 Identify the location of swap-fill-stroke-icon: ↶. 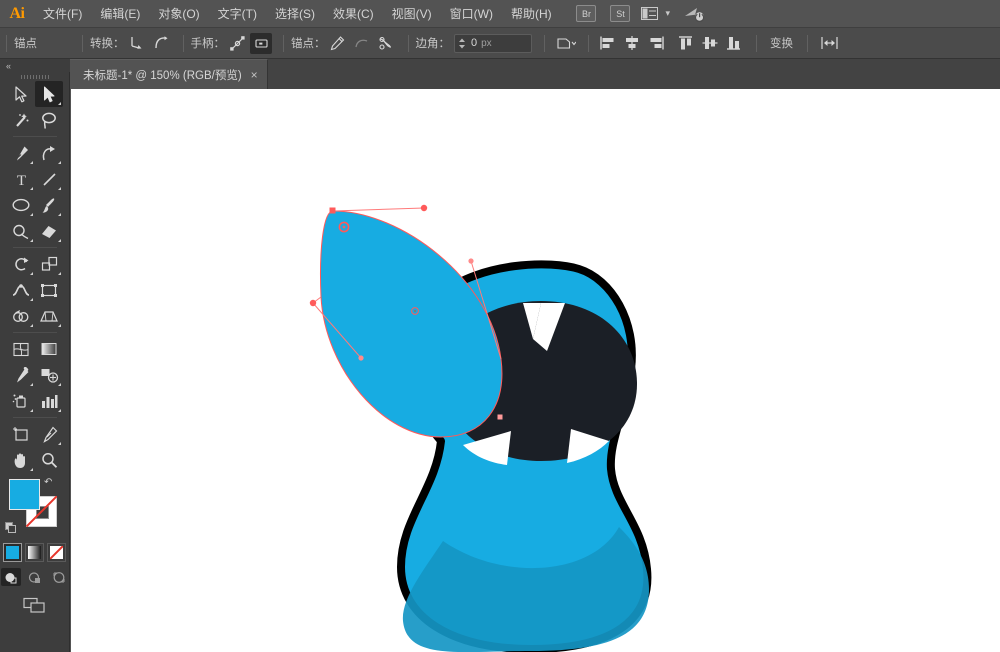
(48, 482).